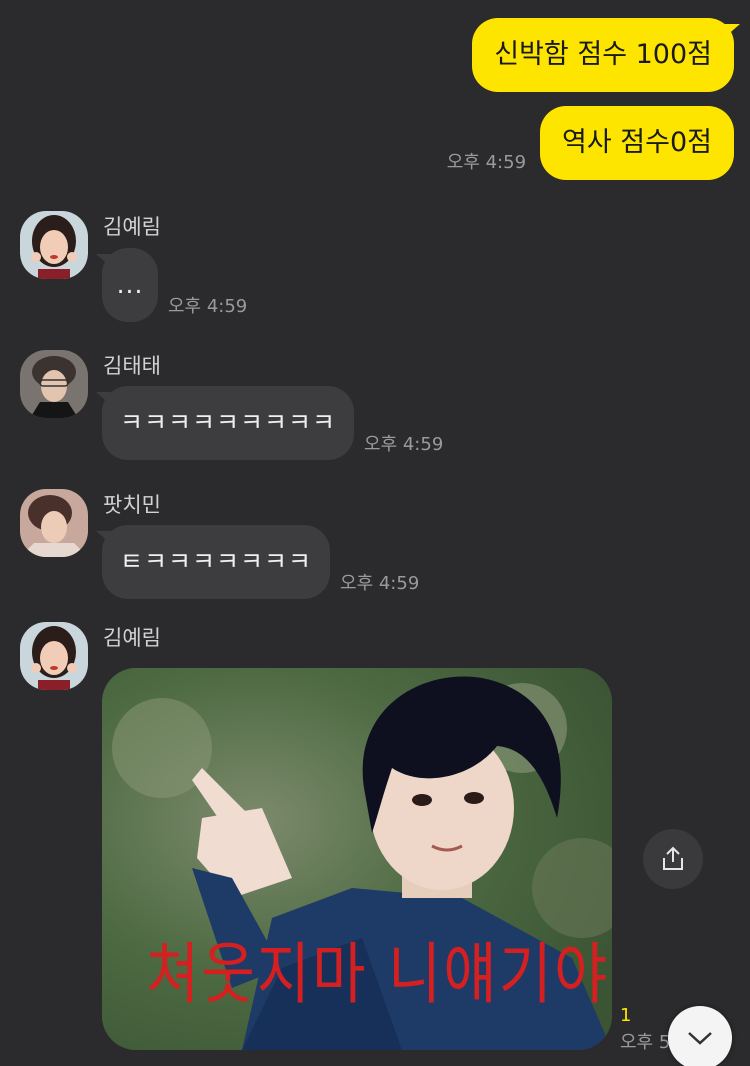 The height and width of the screenshot is (1066, 750). What do you see at coordinates (225, 423) in the screenshot?
I see `other-message-bubble: ㅋㅋㅋㅋㅋㅋㅋㅋㅋ` at bounding box center [225, 423].